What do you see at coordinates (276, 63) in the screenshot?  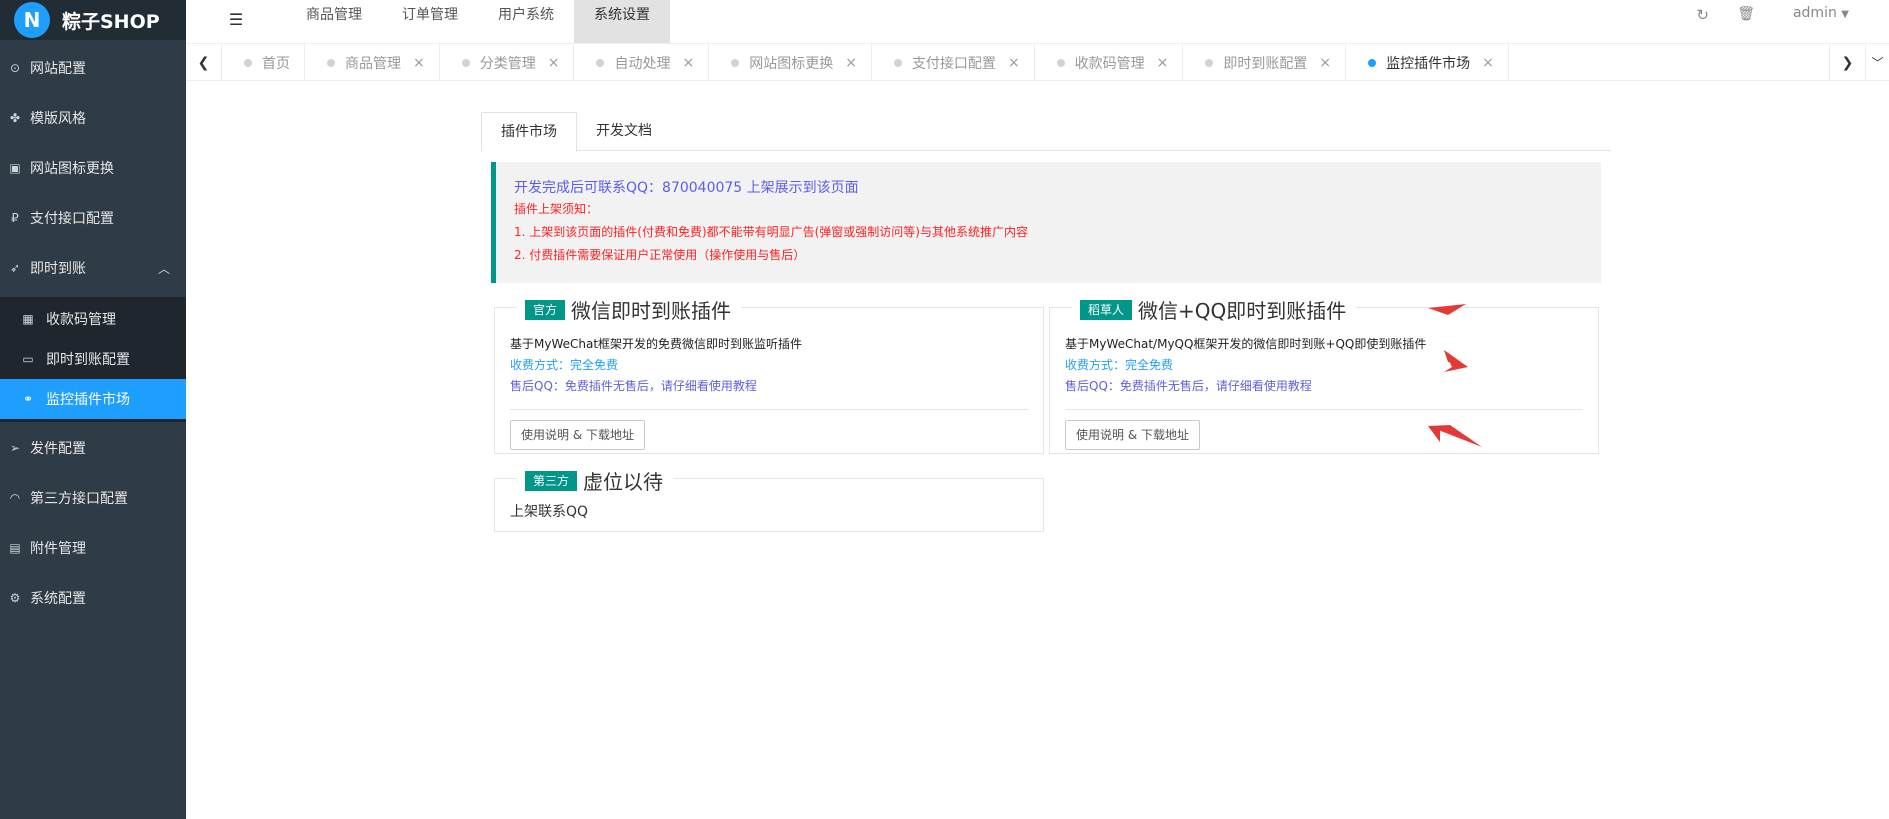 I see `tab-label: 首页` at bounding box center [276, 63].